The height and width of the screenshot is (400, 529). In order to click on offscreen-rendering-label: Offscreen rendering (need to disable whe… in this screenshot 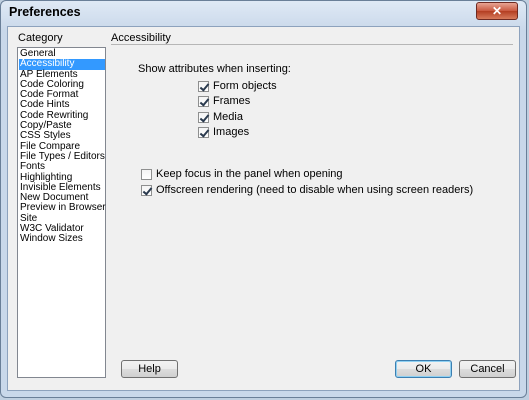, I will do `click(315, 190)`.